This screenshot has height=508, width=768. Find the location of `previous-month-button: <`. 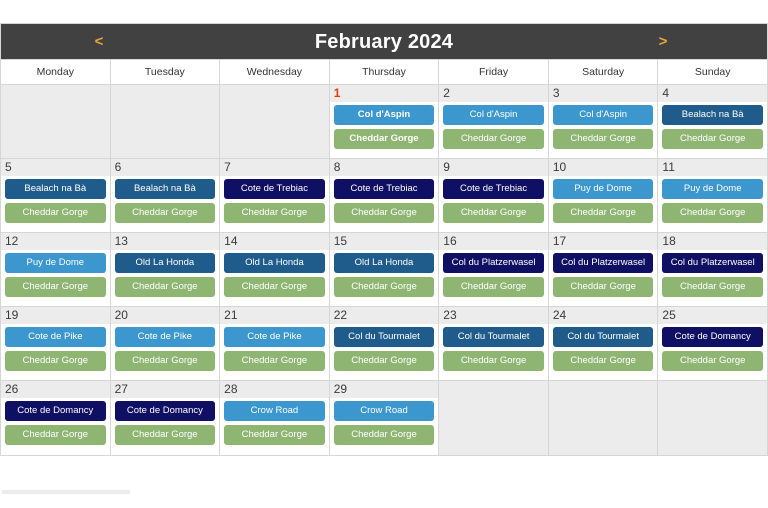

previous-month-button: < is located at coordinates (99, 41).